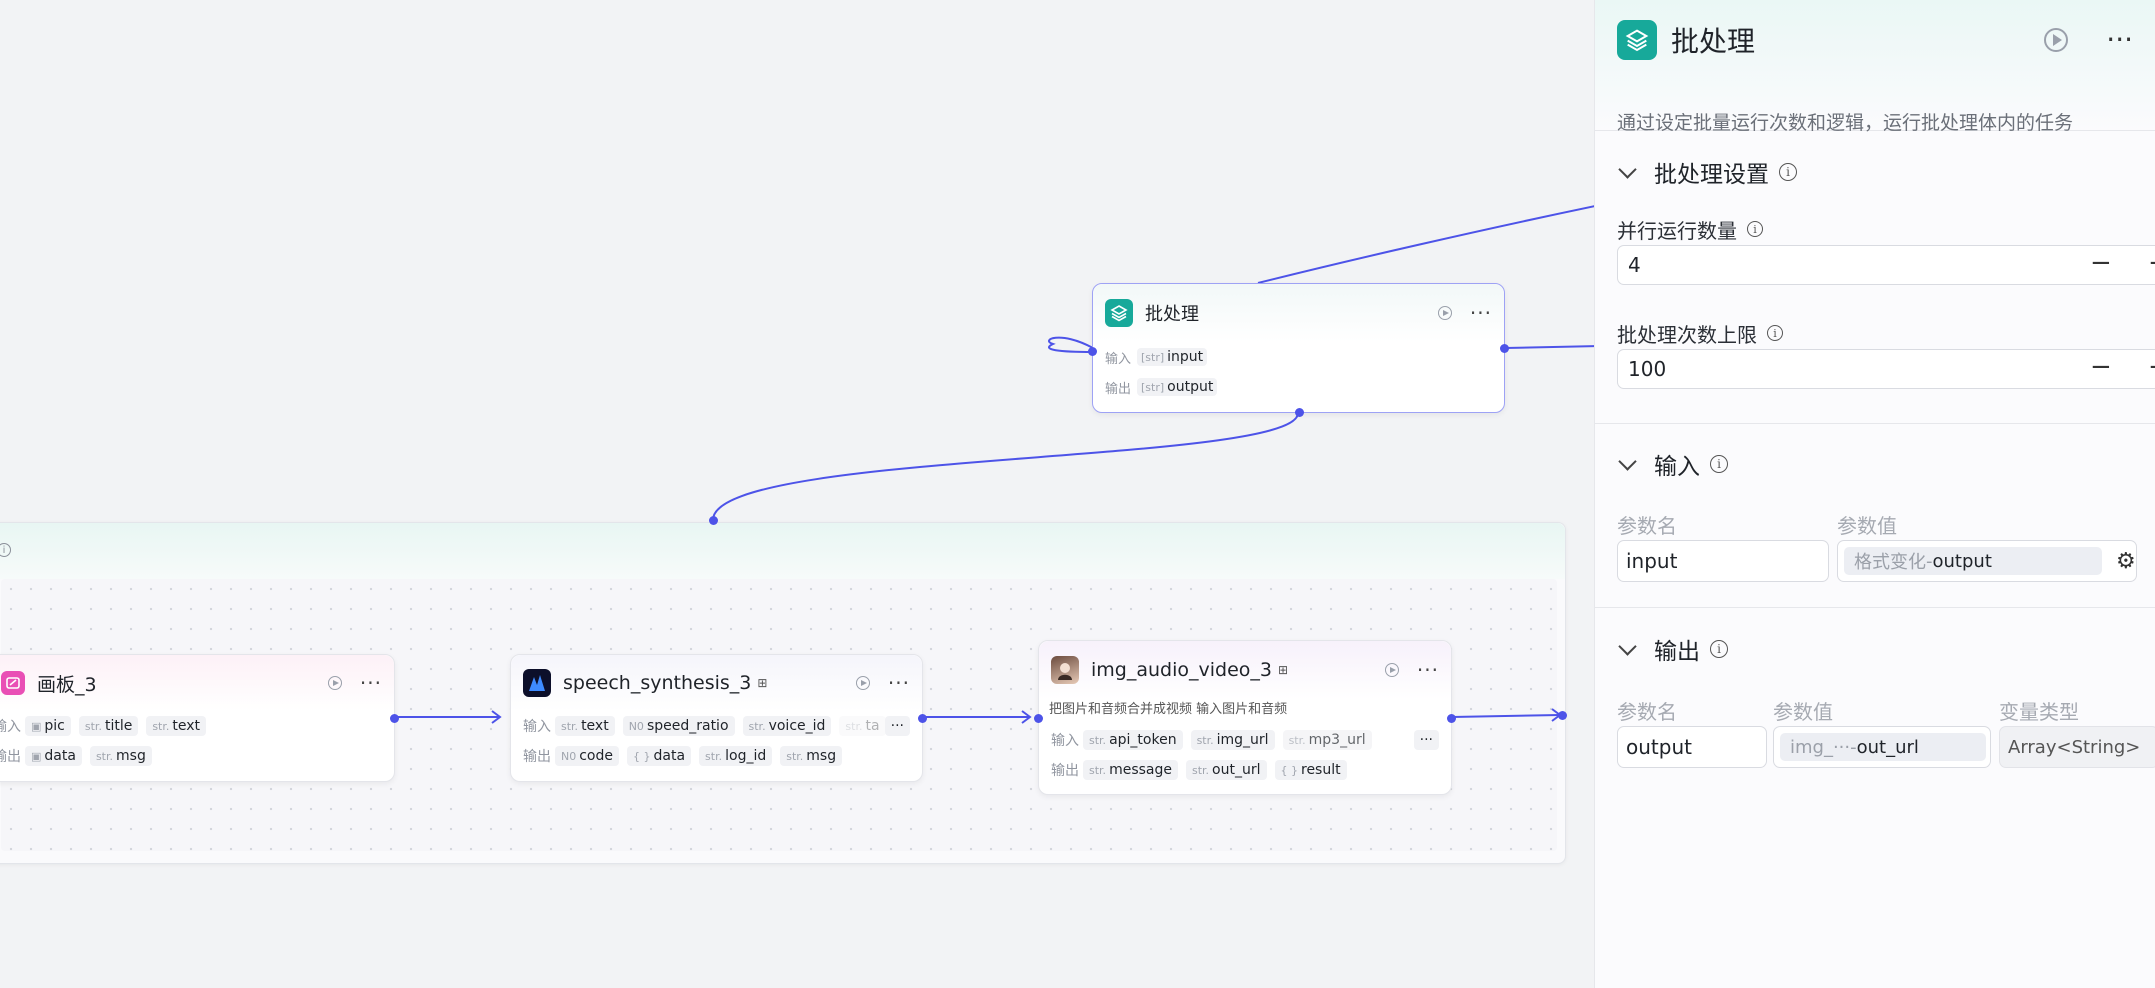 The image size is (2155, 988). I want to click on column-header: 变量类型, so click(2039, 712).